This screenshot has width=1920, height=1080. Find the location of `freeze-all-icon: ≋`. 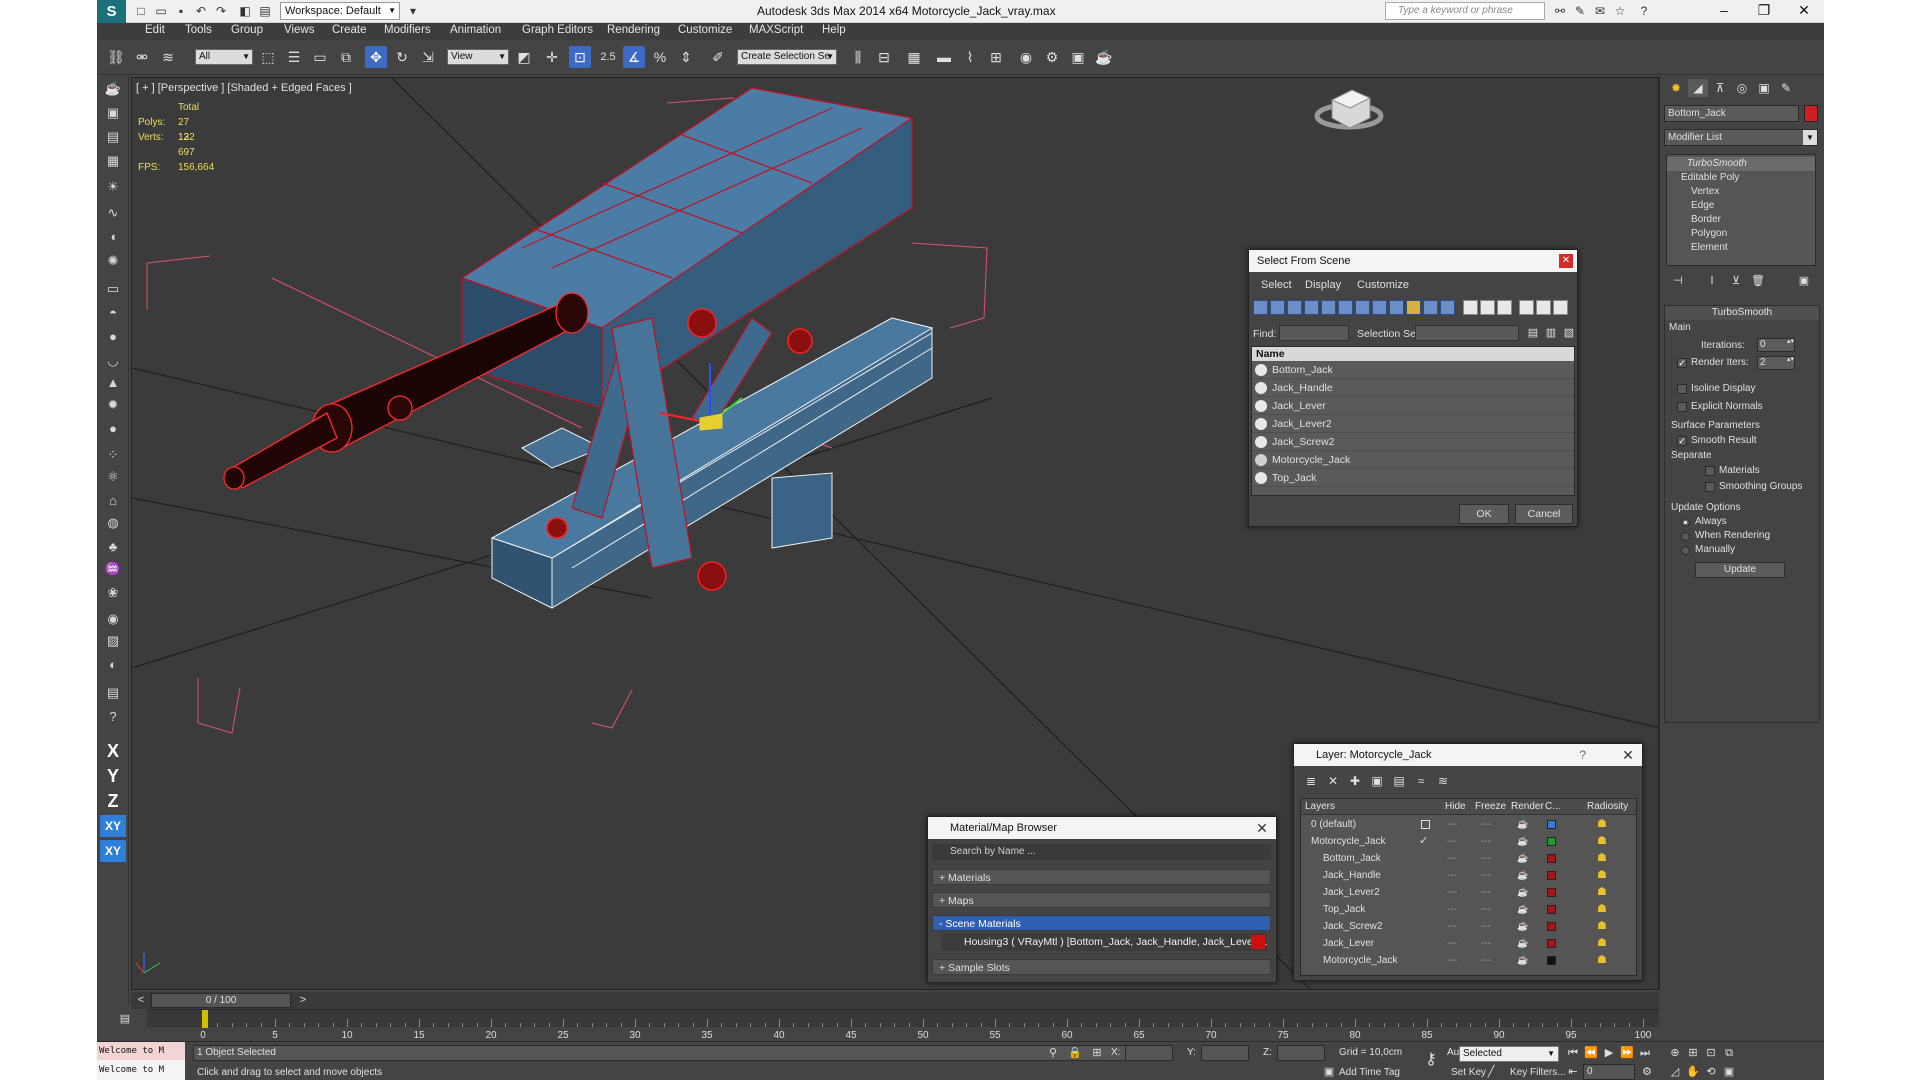

freeze-all-icon: ≋ is located at coordinates (1443, 781).